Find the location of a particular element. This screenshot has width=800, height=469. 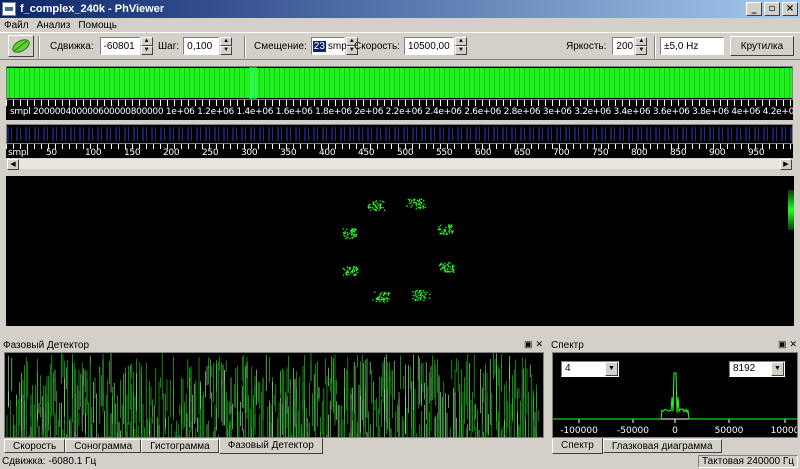

speed-input: 10500,00 is located at coordinates (428, 46).